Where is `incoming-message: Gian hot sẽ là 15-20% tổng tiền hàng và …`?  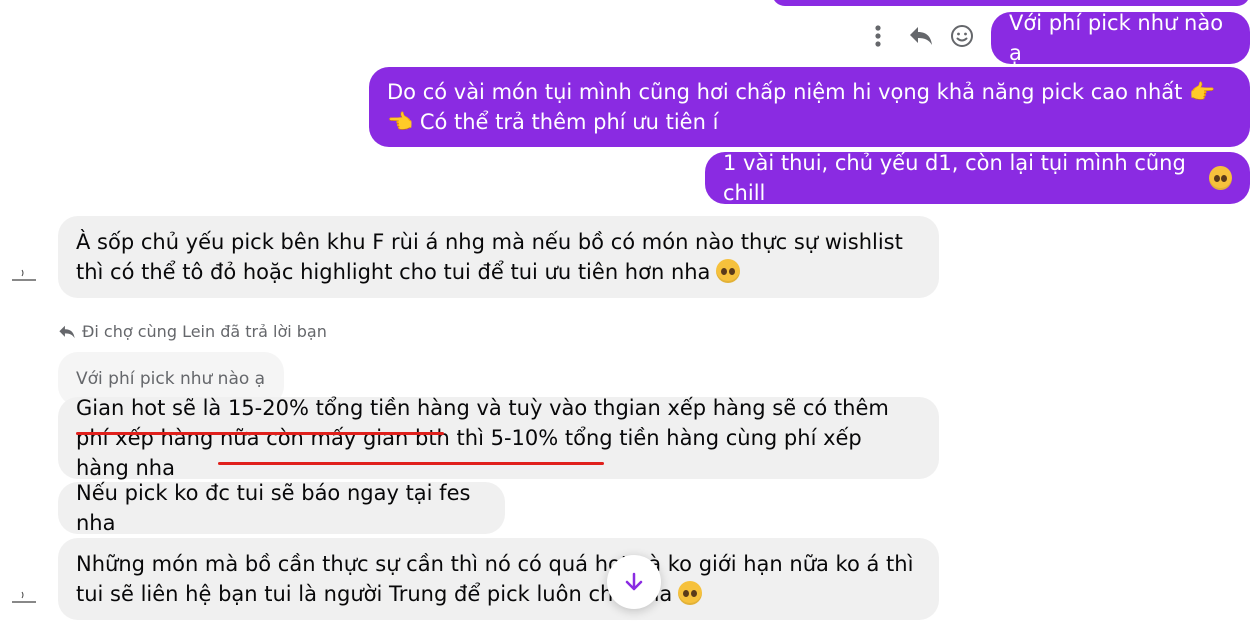 incoming-message: Gian hot sẽ là 15-20% tổng tiền hàng và … is located at coordinates (498, 438).